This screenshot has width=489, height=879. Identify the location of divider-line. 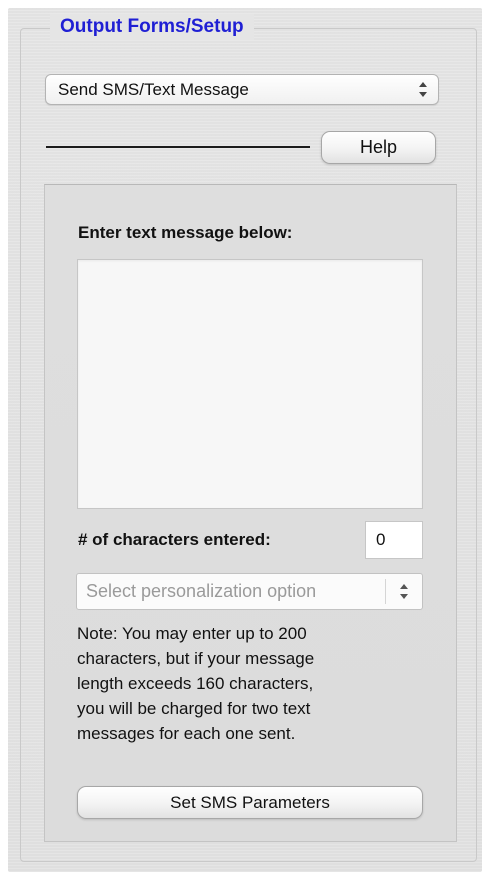
(178, 147).